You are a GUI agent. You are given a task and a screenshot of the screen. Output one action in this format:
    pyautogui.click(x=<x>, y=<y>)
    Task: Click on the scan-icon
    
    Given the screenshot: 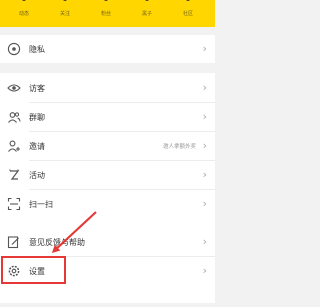 What is the action you would take?
    pyautogui.click(x=14, y=204)
    